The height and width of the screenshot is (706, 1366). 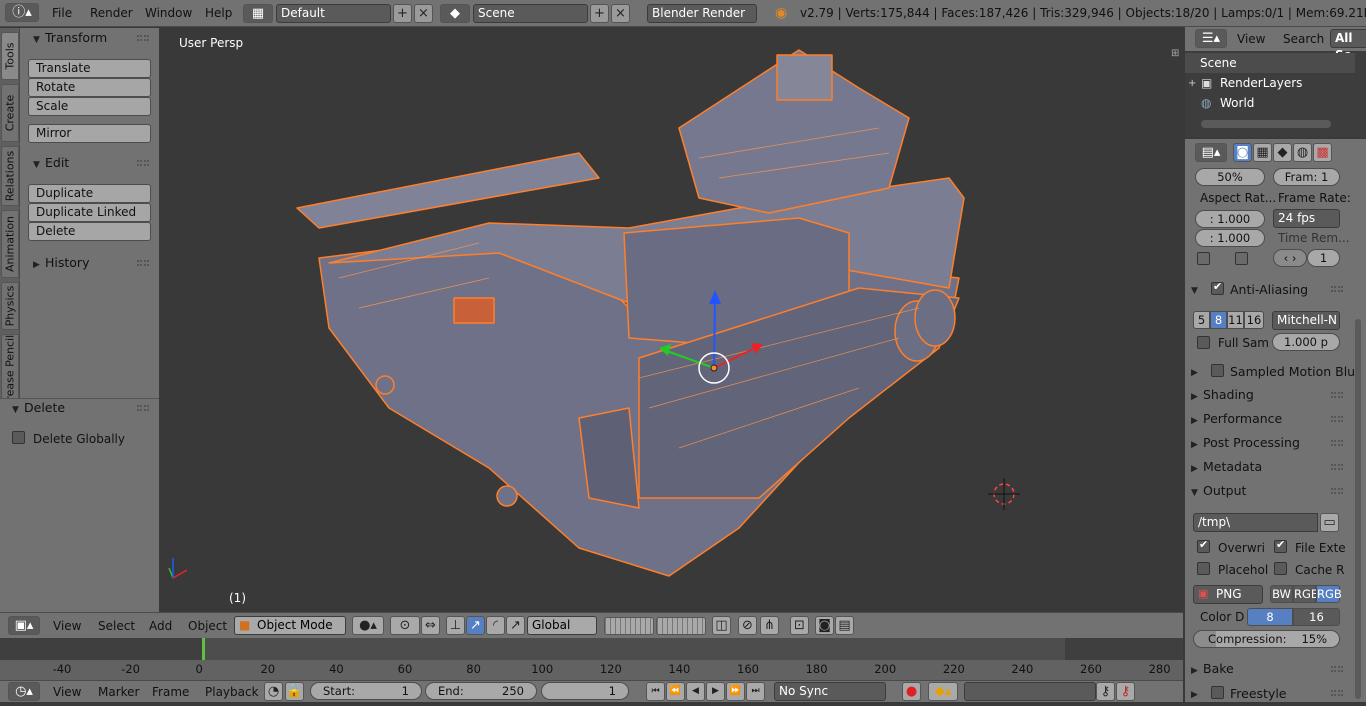 I want to click on filter-size-field: 1.000 p, so click(x=1306, y=342).